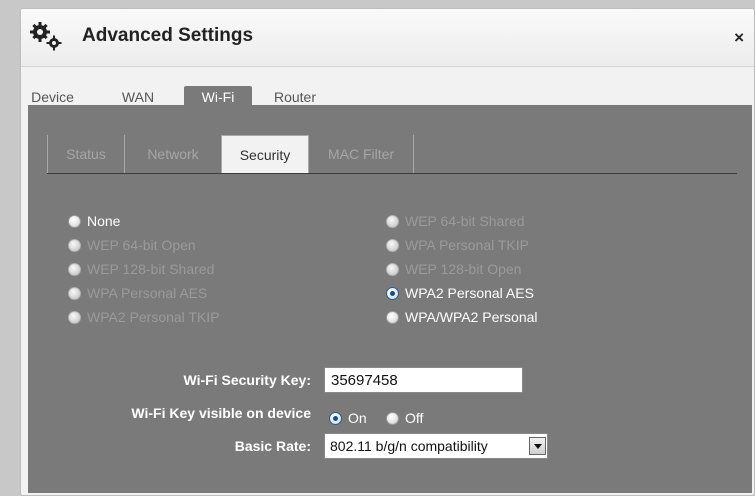 The height and width of the screenshot is (496, 755). What do you see at coordinates (104, 221) in the screenshot?
I see `radio-label: None` at bounding box center [104, 221].